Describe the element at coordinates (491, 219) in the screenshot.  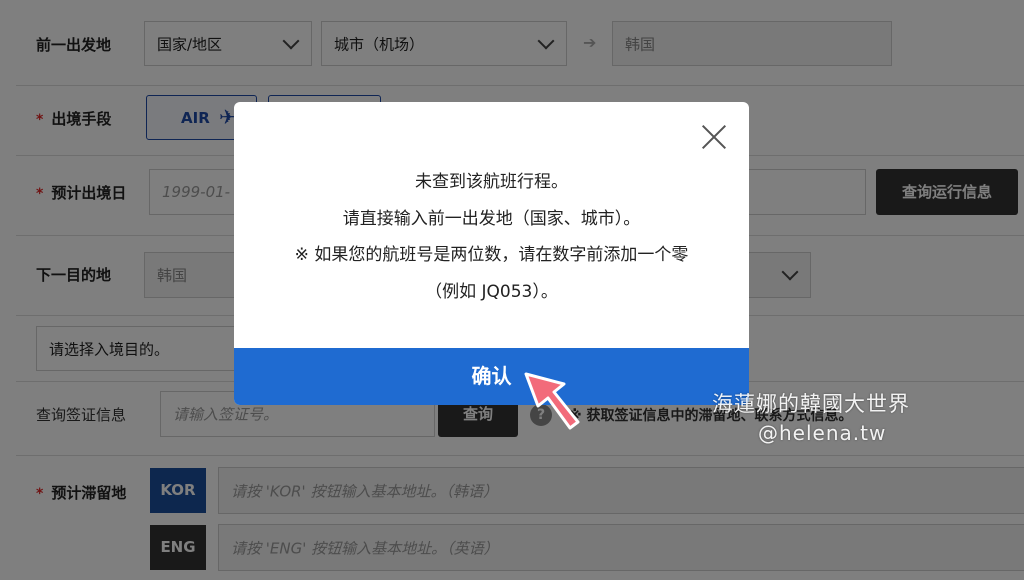
I see `dialog-message-line-2: 请直接输入前一出发地（国家、城市）。` at that location.